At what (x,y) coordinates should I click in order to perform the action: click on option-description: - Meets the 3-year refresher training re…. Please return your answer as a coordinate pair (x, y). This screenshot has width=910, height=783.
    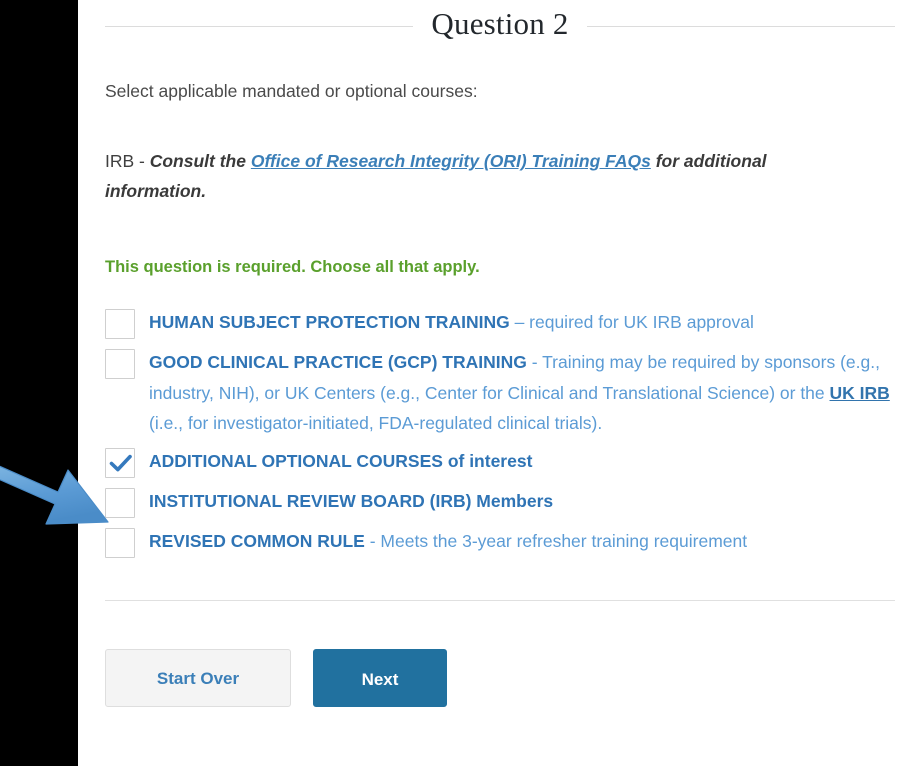
    Looking at the image, I should click on (556, 540).